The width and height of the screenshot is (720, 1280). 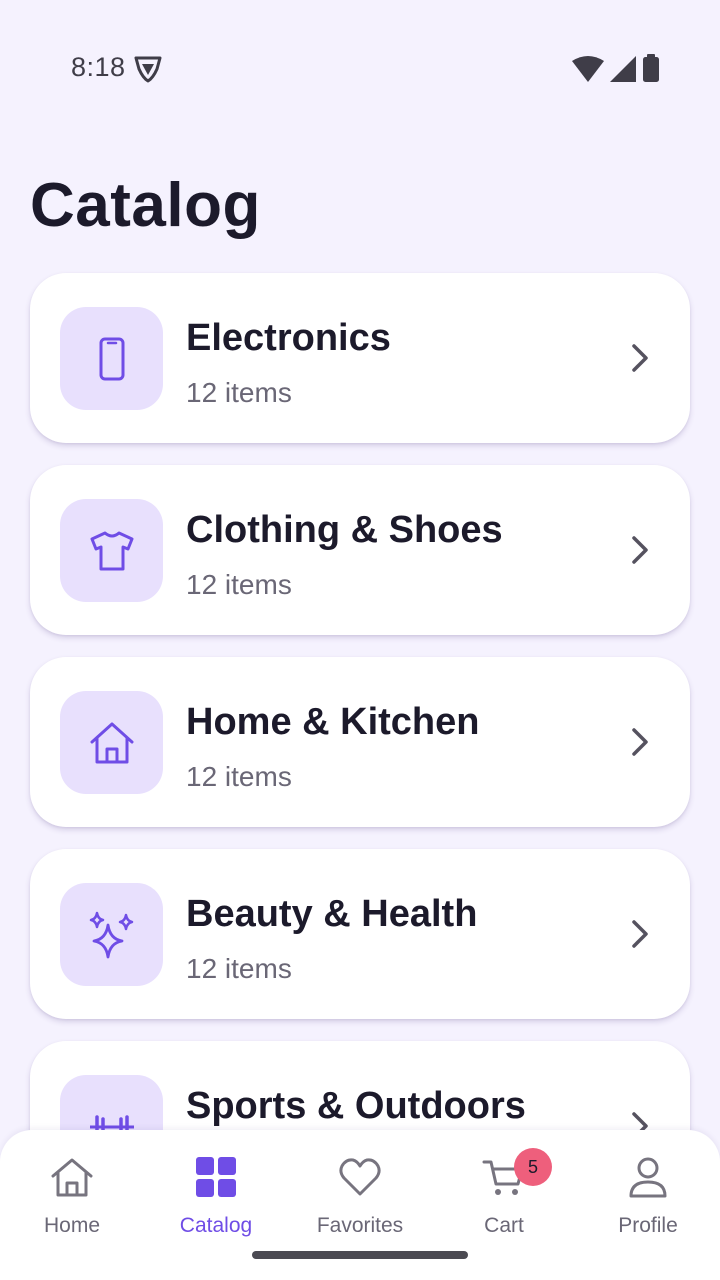 I want to click on nav-label: Profile, so click(x=648, y=1225).